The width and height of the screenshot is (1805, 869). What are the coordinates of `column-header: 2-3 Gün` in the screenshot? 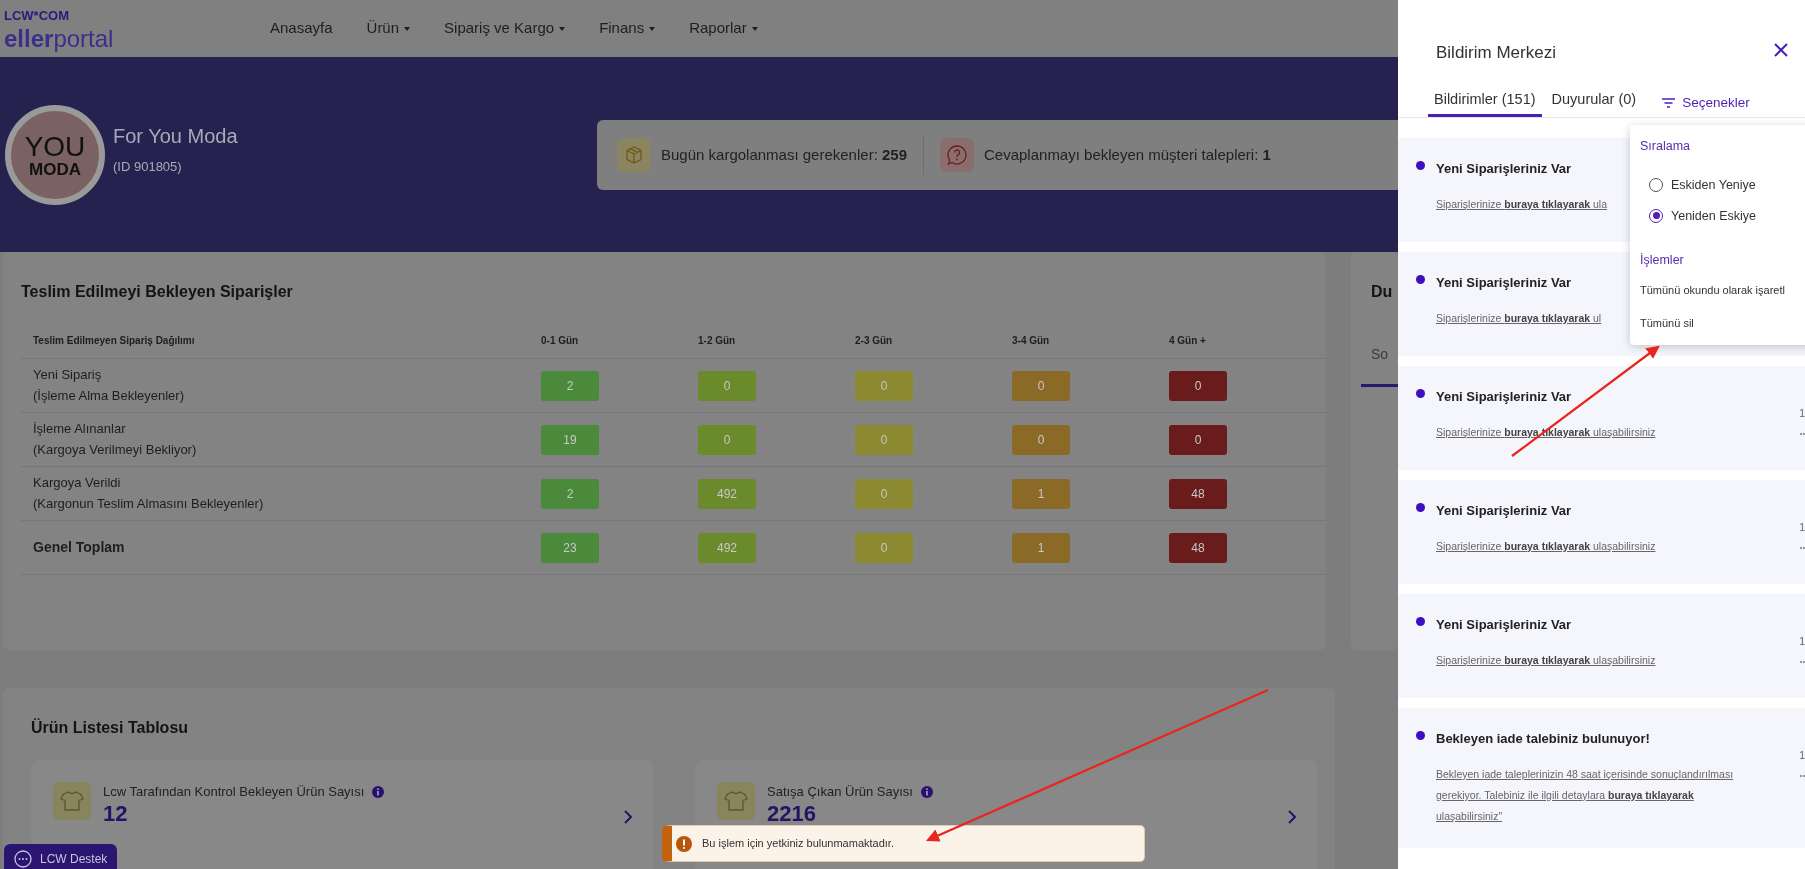 It's located at (933, 342).